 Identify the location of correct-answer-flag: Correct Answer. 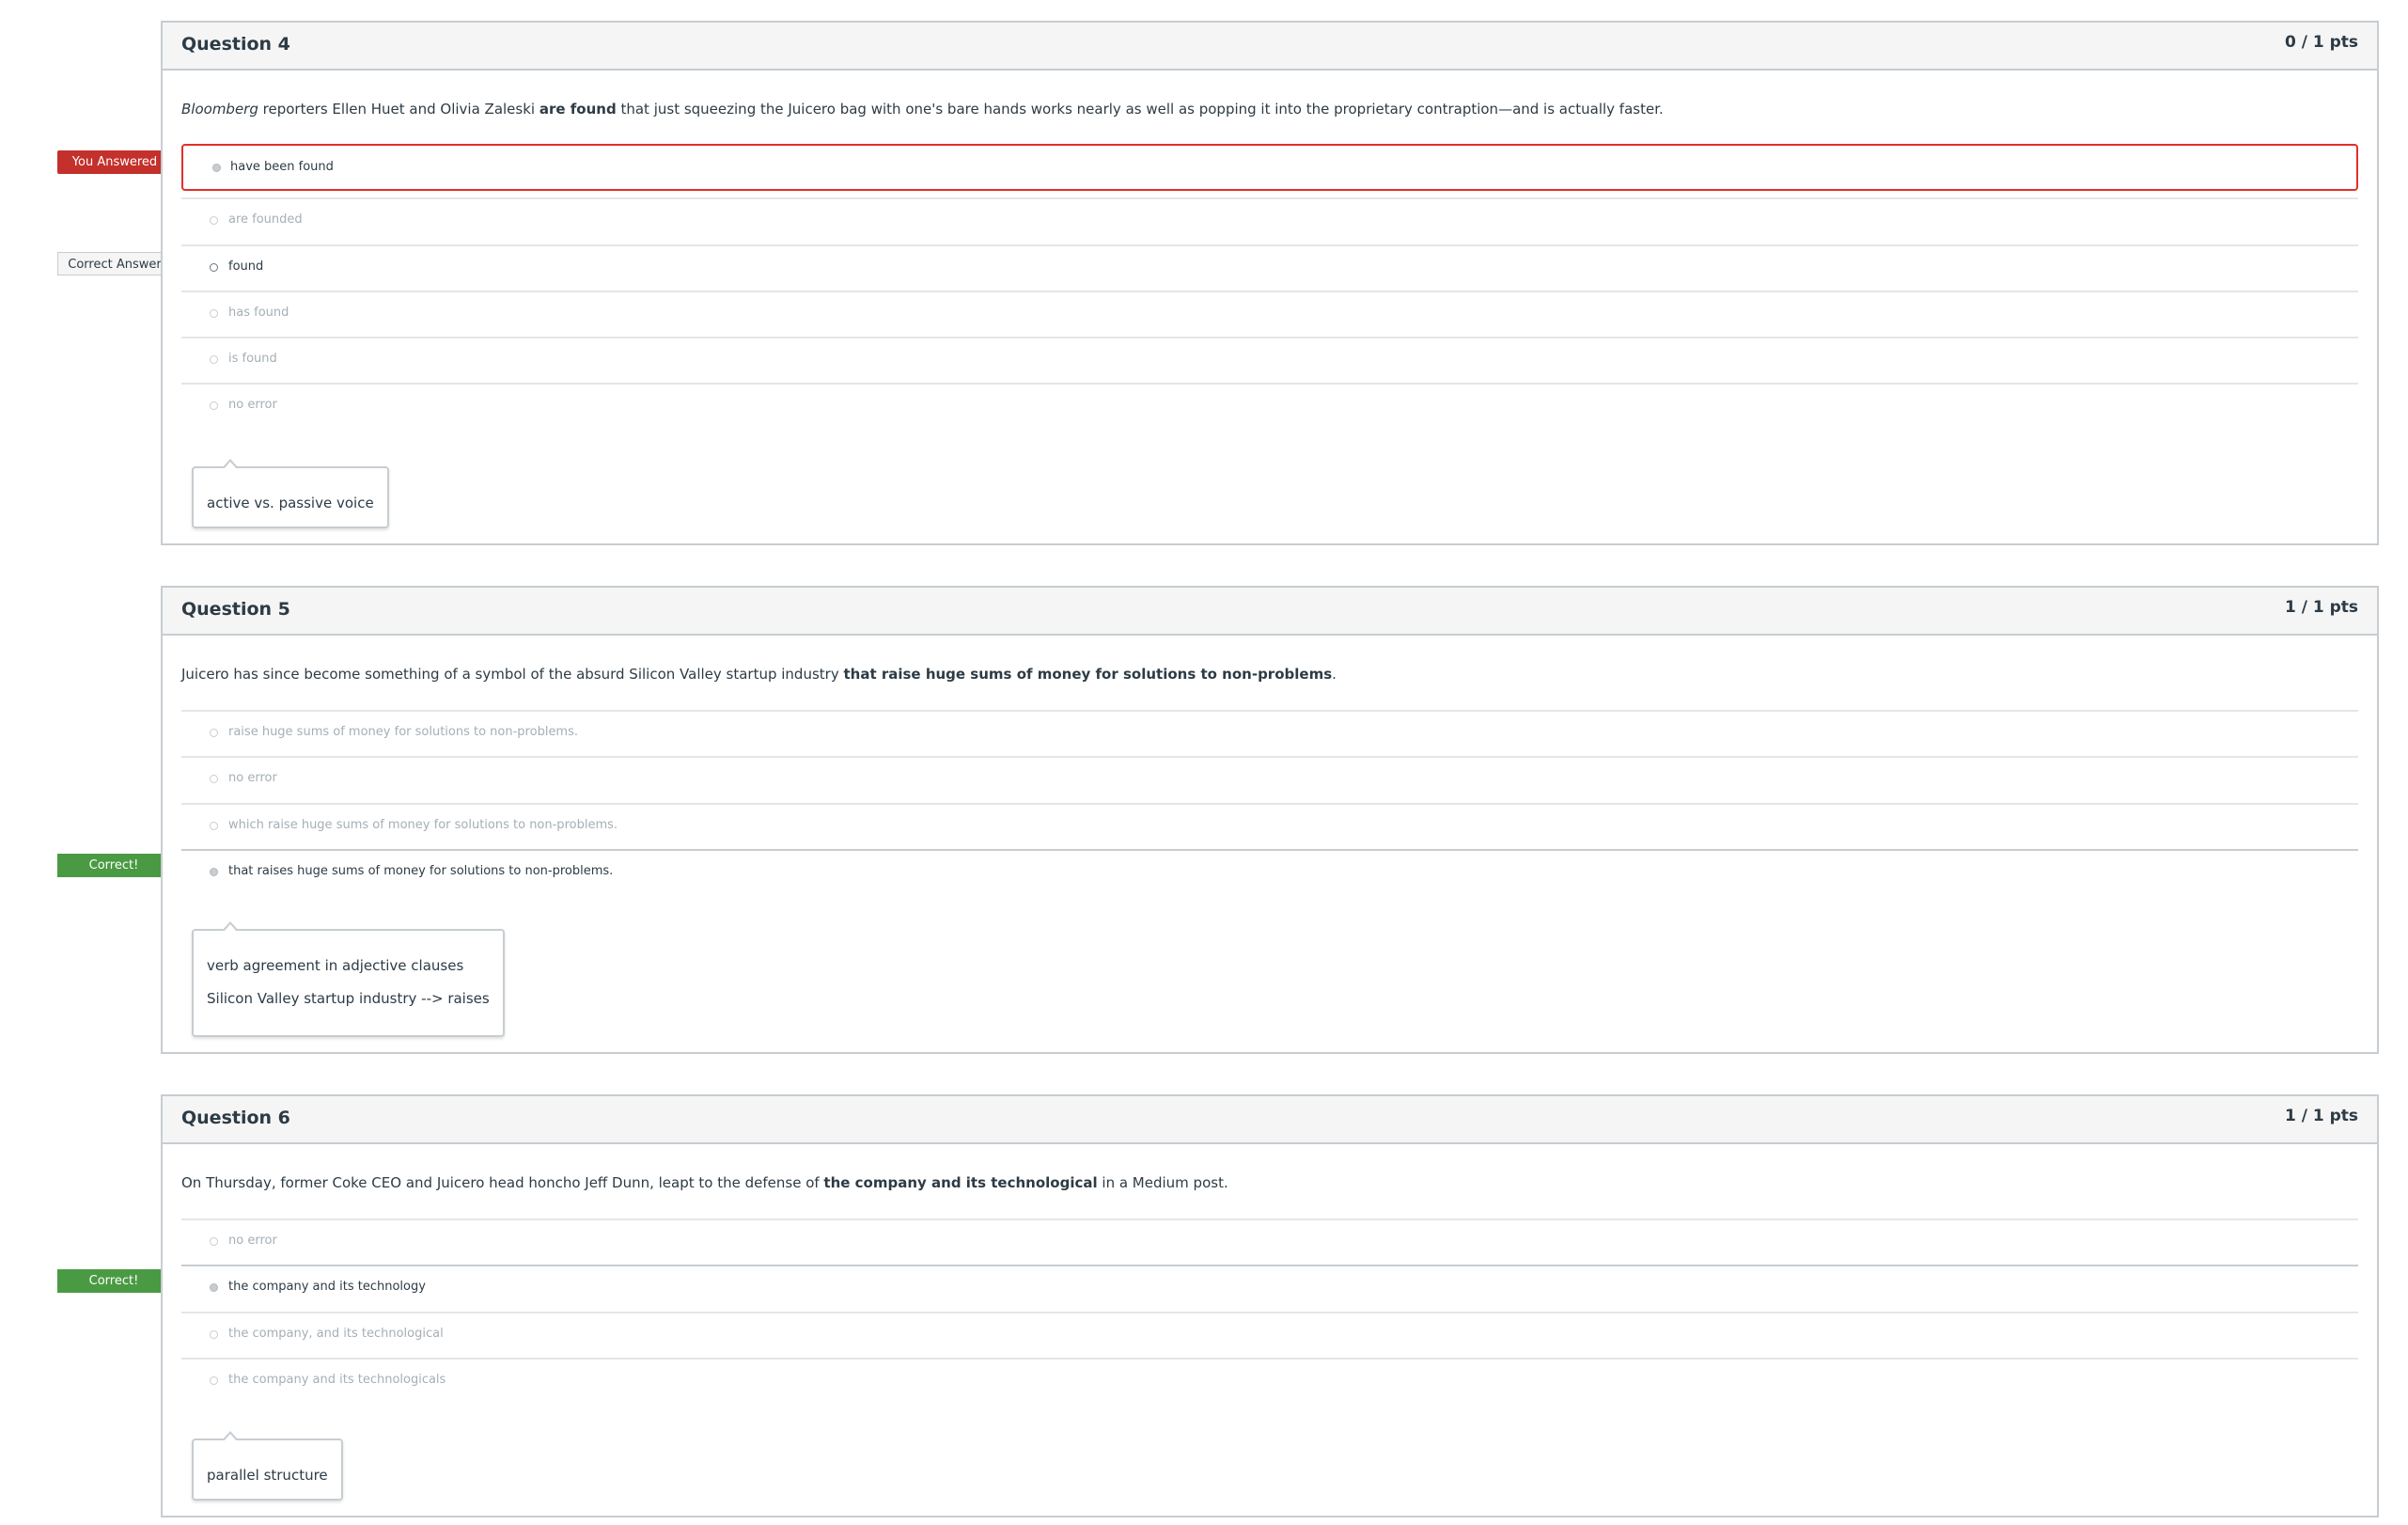
(118, 263).